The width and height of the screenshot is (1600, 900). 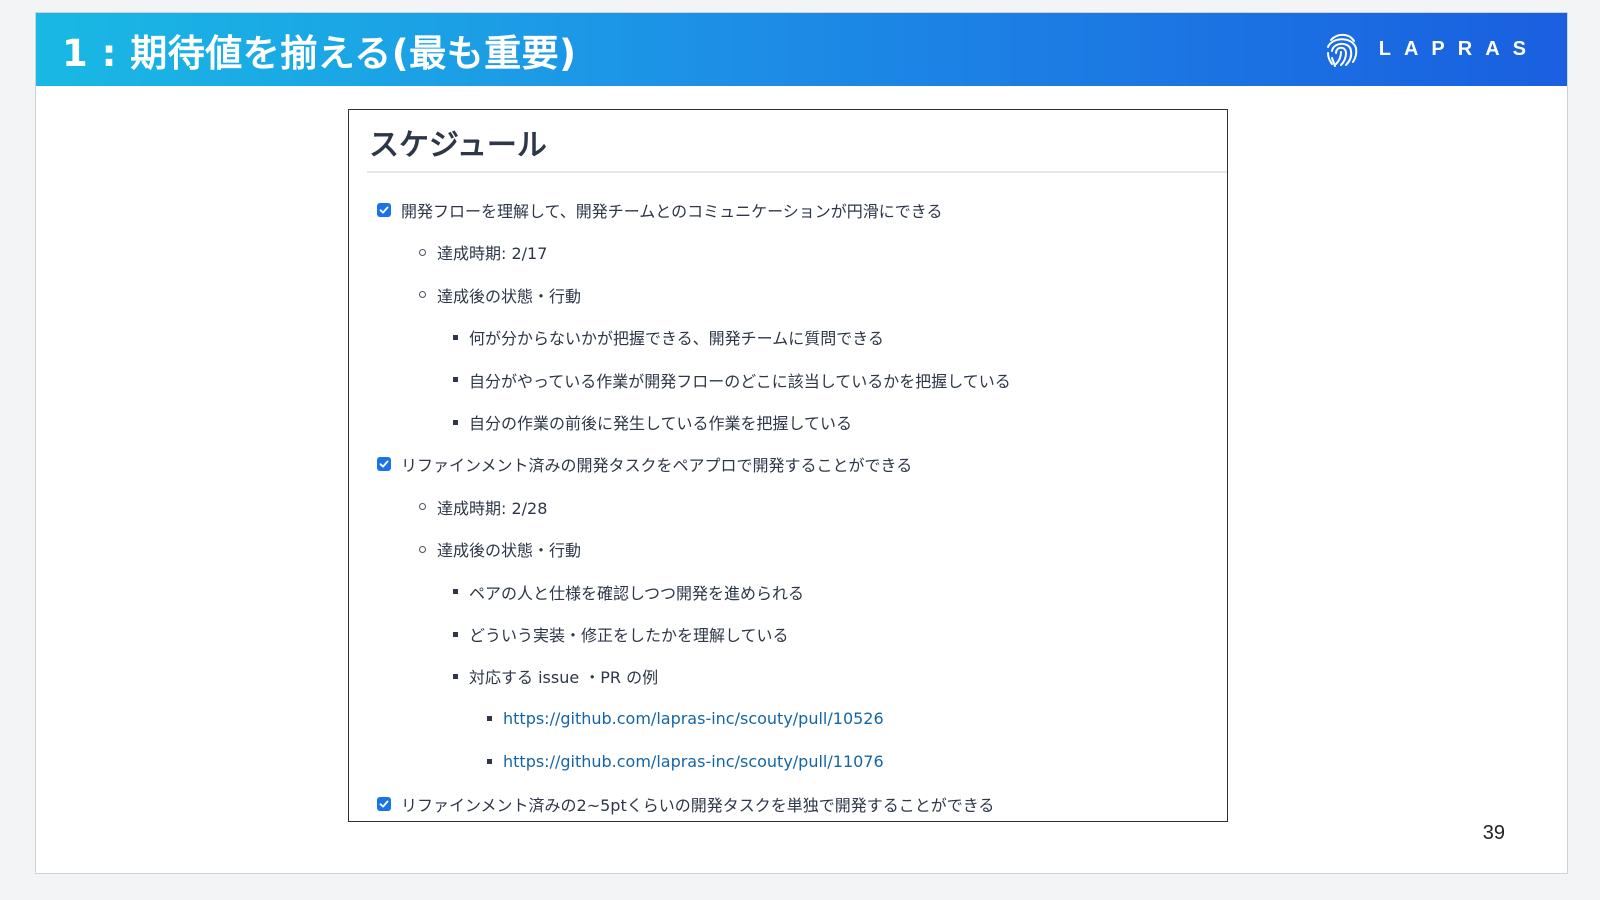 I want to click on brand-logo: LAPRAS, so click(x=1431, y=50).